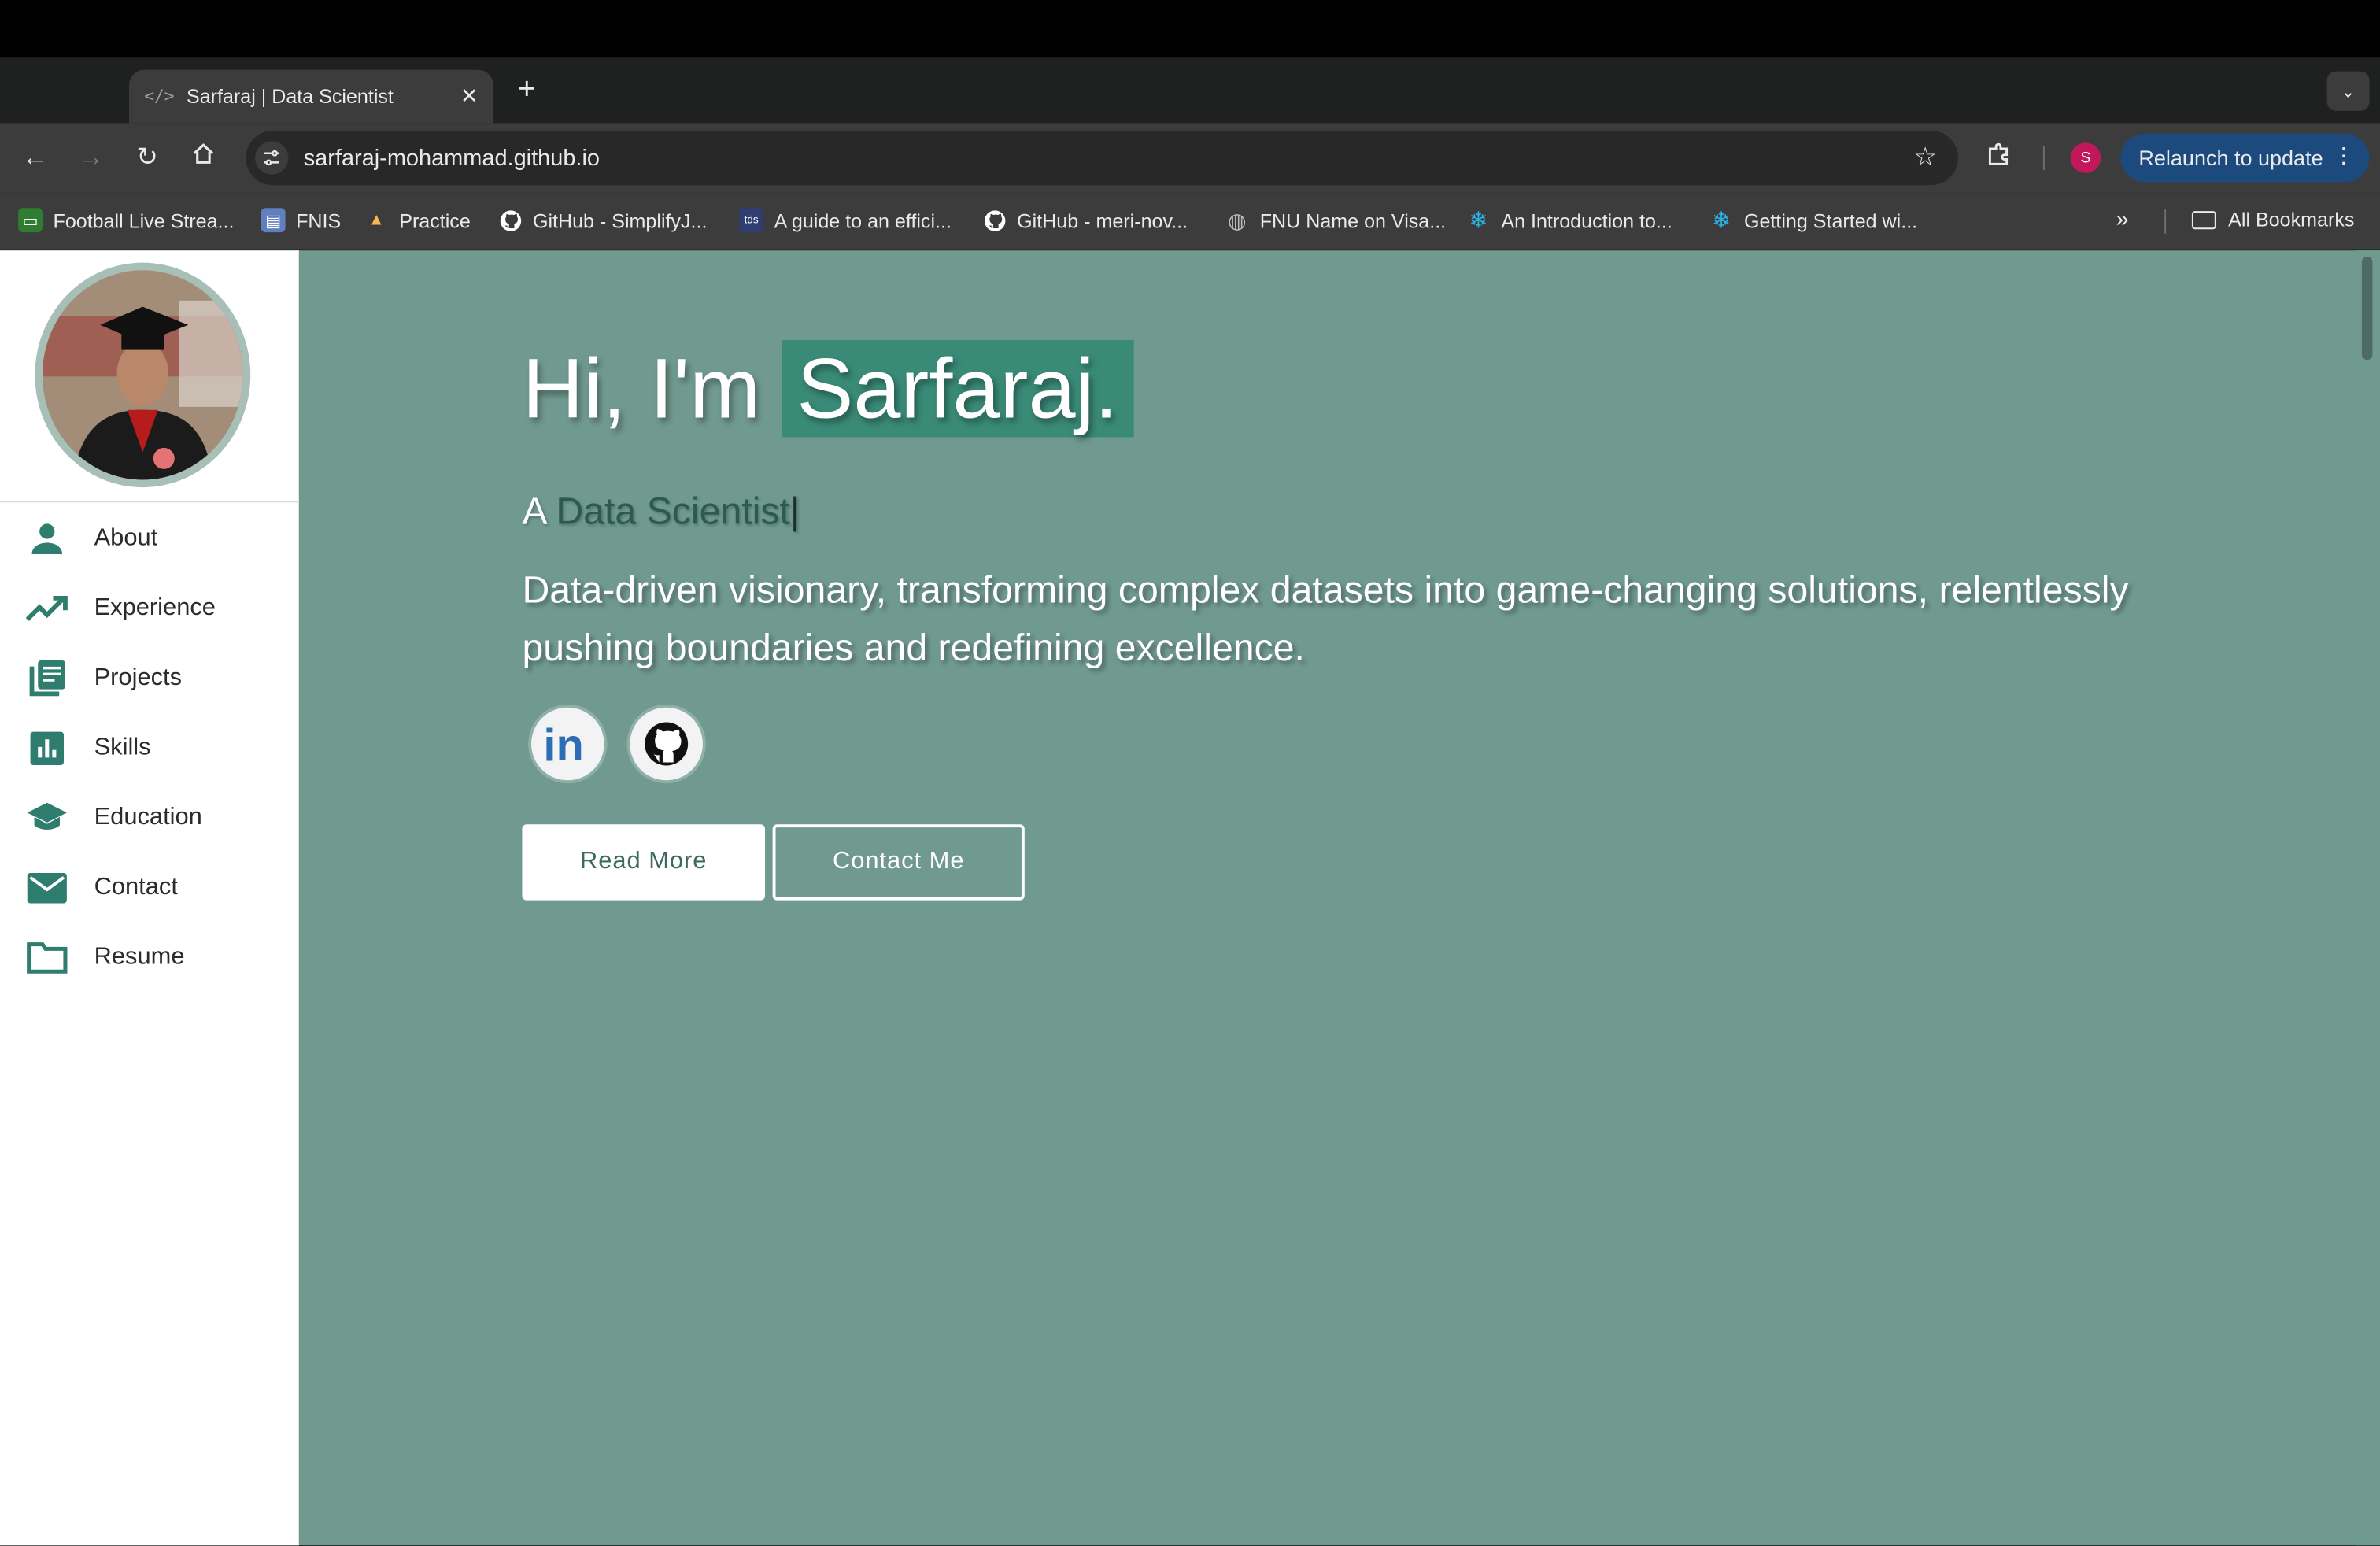 This screenshot has width=2380, height=1546. I want to click on extensions-puzzle-icon, so click(1999, 158).